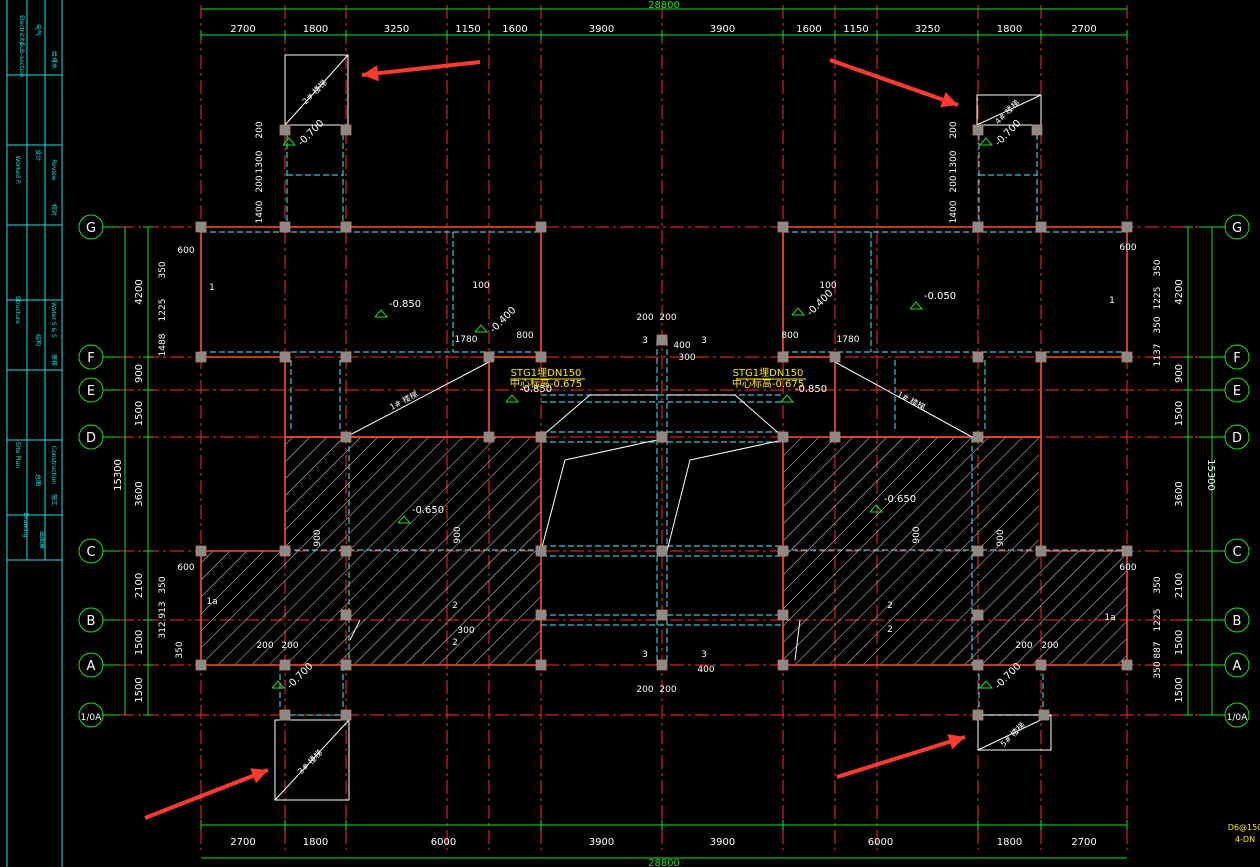 The width and height of the screenshot is (1260, 867). What do you see at coordinates (848, 340) in the screenshot?
I see `note-text: 1780` at bounding box center [848, 340].